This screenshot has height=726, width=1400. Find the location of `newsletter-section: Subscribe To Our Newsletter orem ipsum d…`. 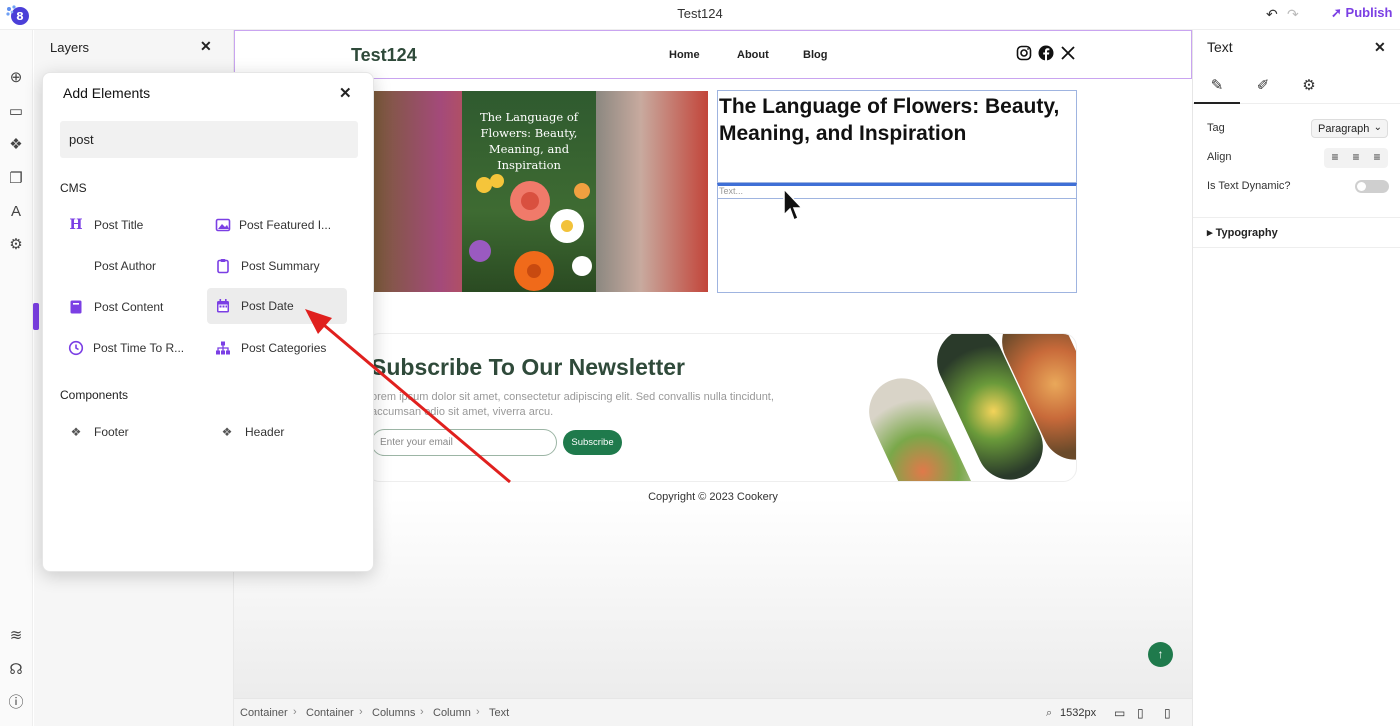

newsletter-section: Subscribe To Our Newsletter orem ipsum d… is located at coordinates (721, 407).